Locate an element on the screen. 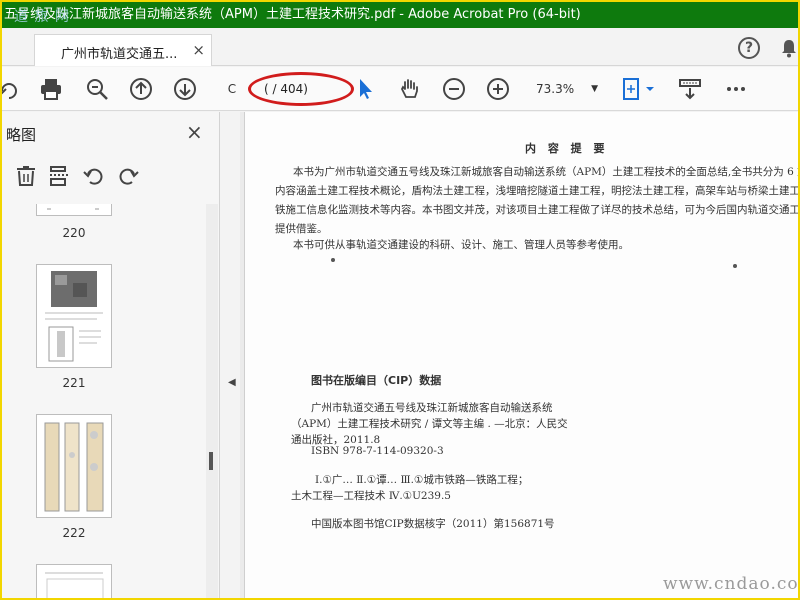  scrollbar-thumb is located at coordinates (211, 461).